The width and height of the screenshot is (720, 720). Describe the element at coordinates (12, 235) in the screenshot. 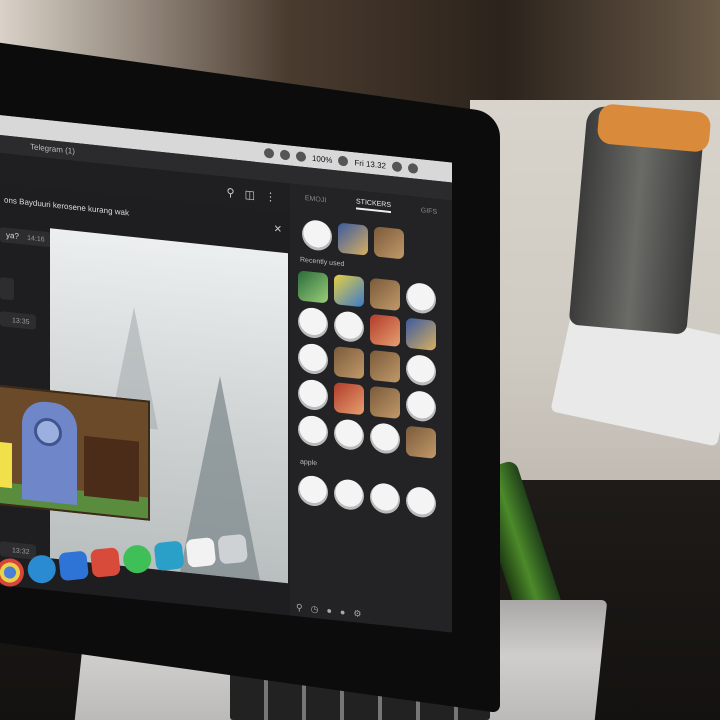

I see `message-text: ya?` at that location.